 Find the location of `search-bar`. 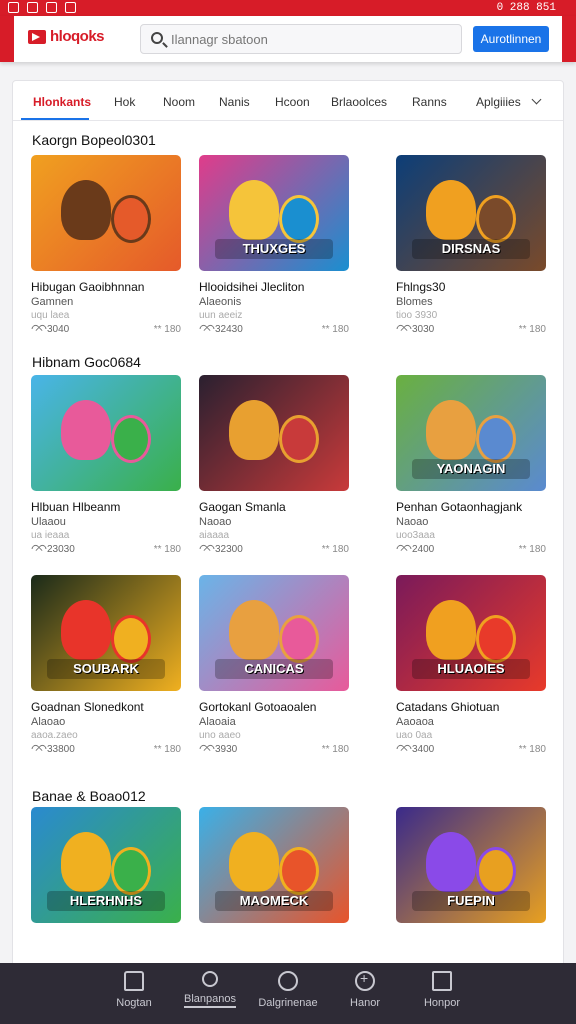

search-bar is located at coordinates (301, 39).